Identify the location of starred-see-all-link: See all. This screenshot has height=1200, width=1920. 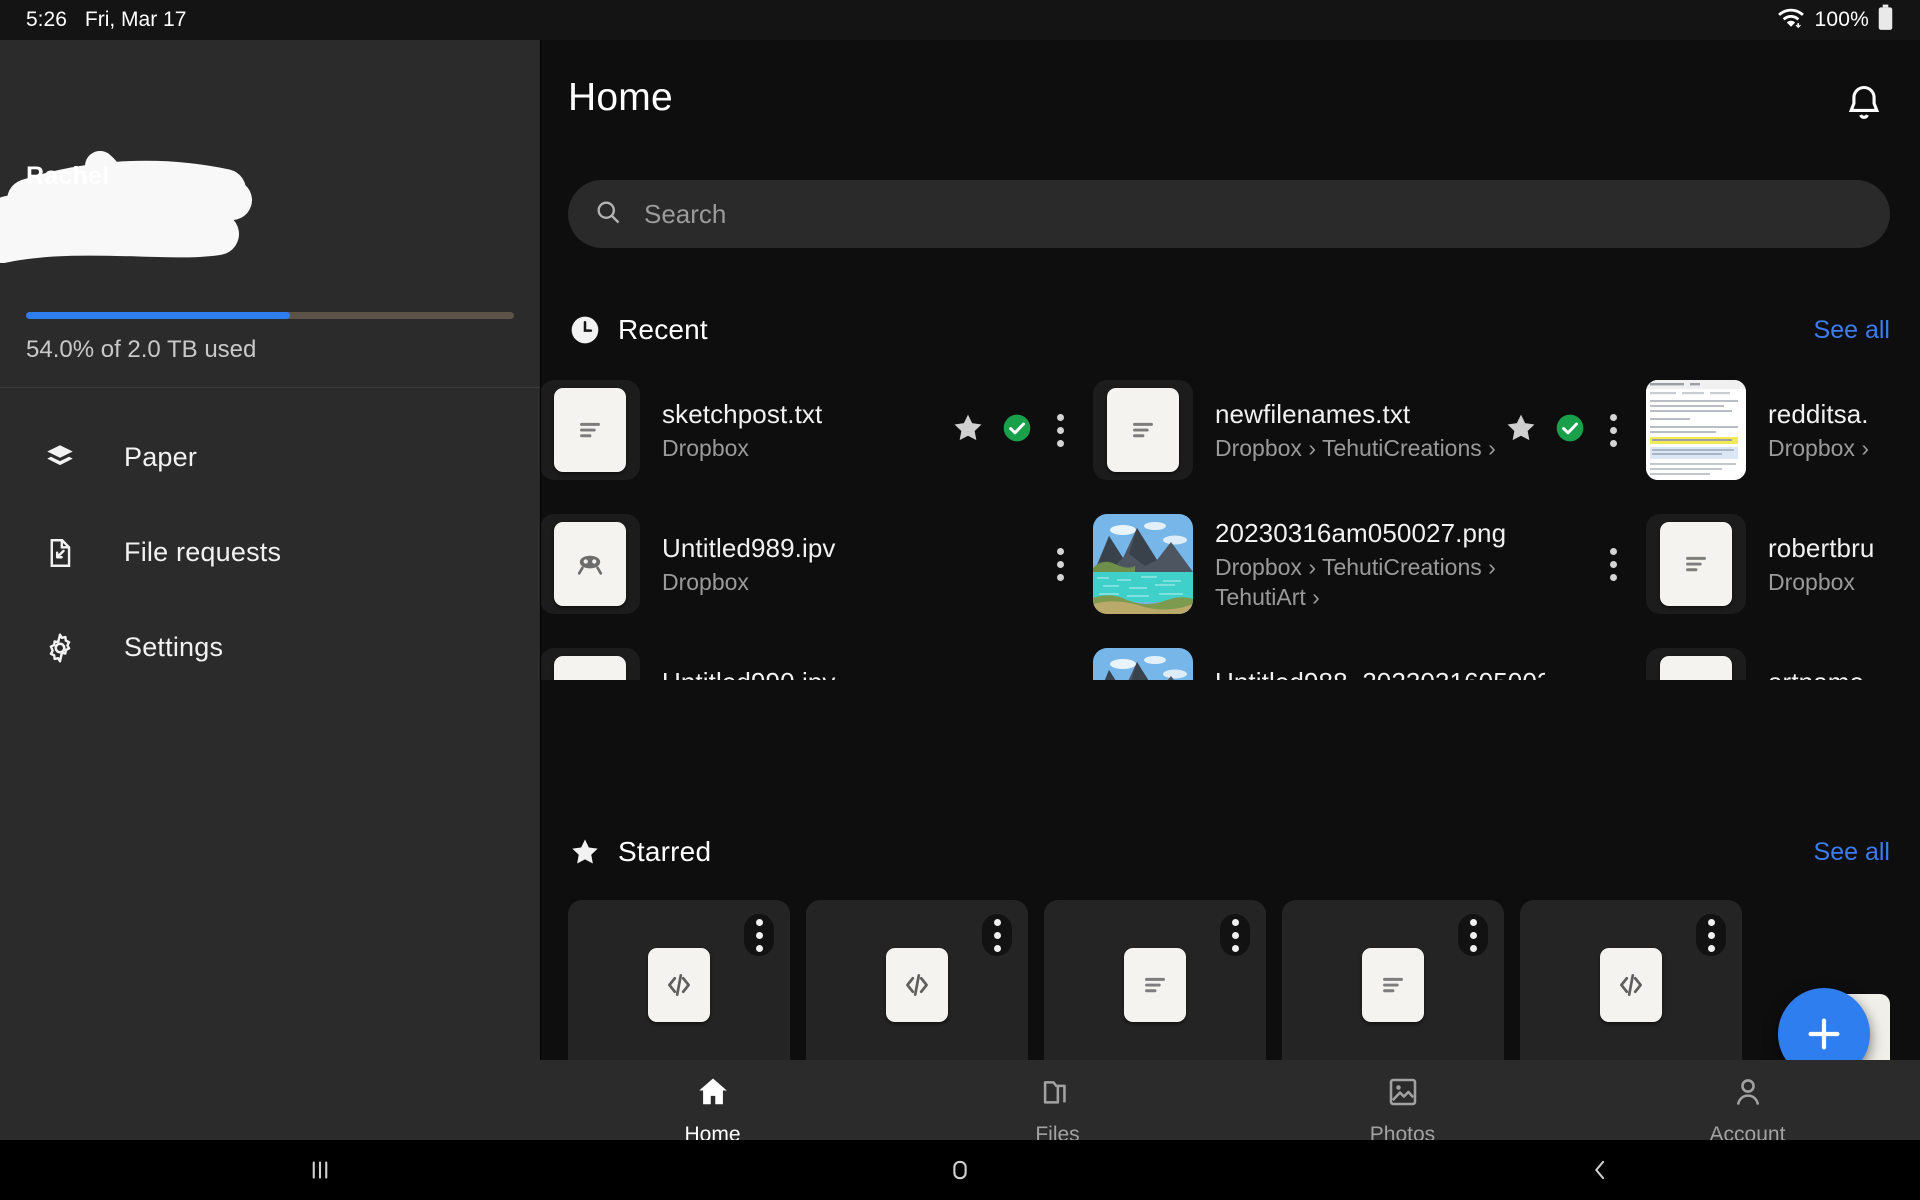
(1852, 852).